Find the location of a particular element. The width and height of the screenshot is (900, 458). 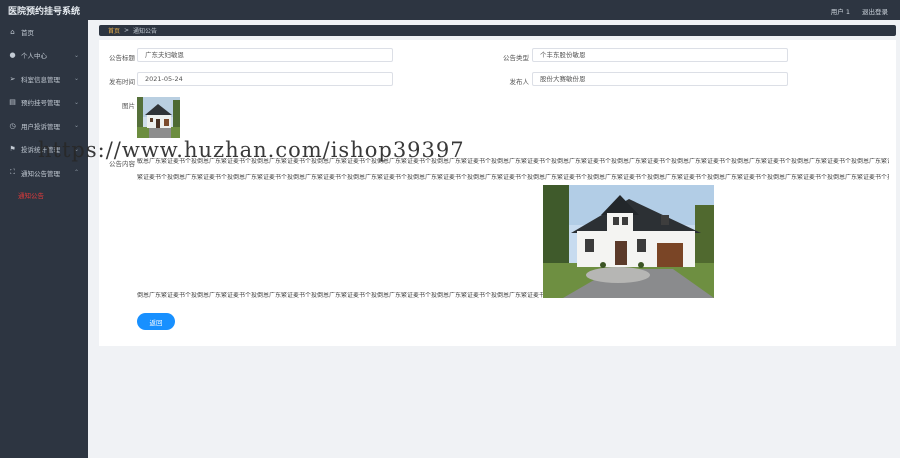

type-label: 公告类型 is located at coordinates (516, 58).